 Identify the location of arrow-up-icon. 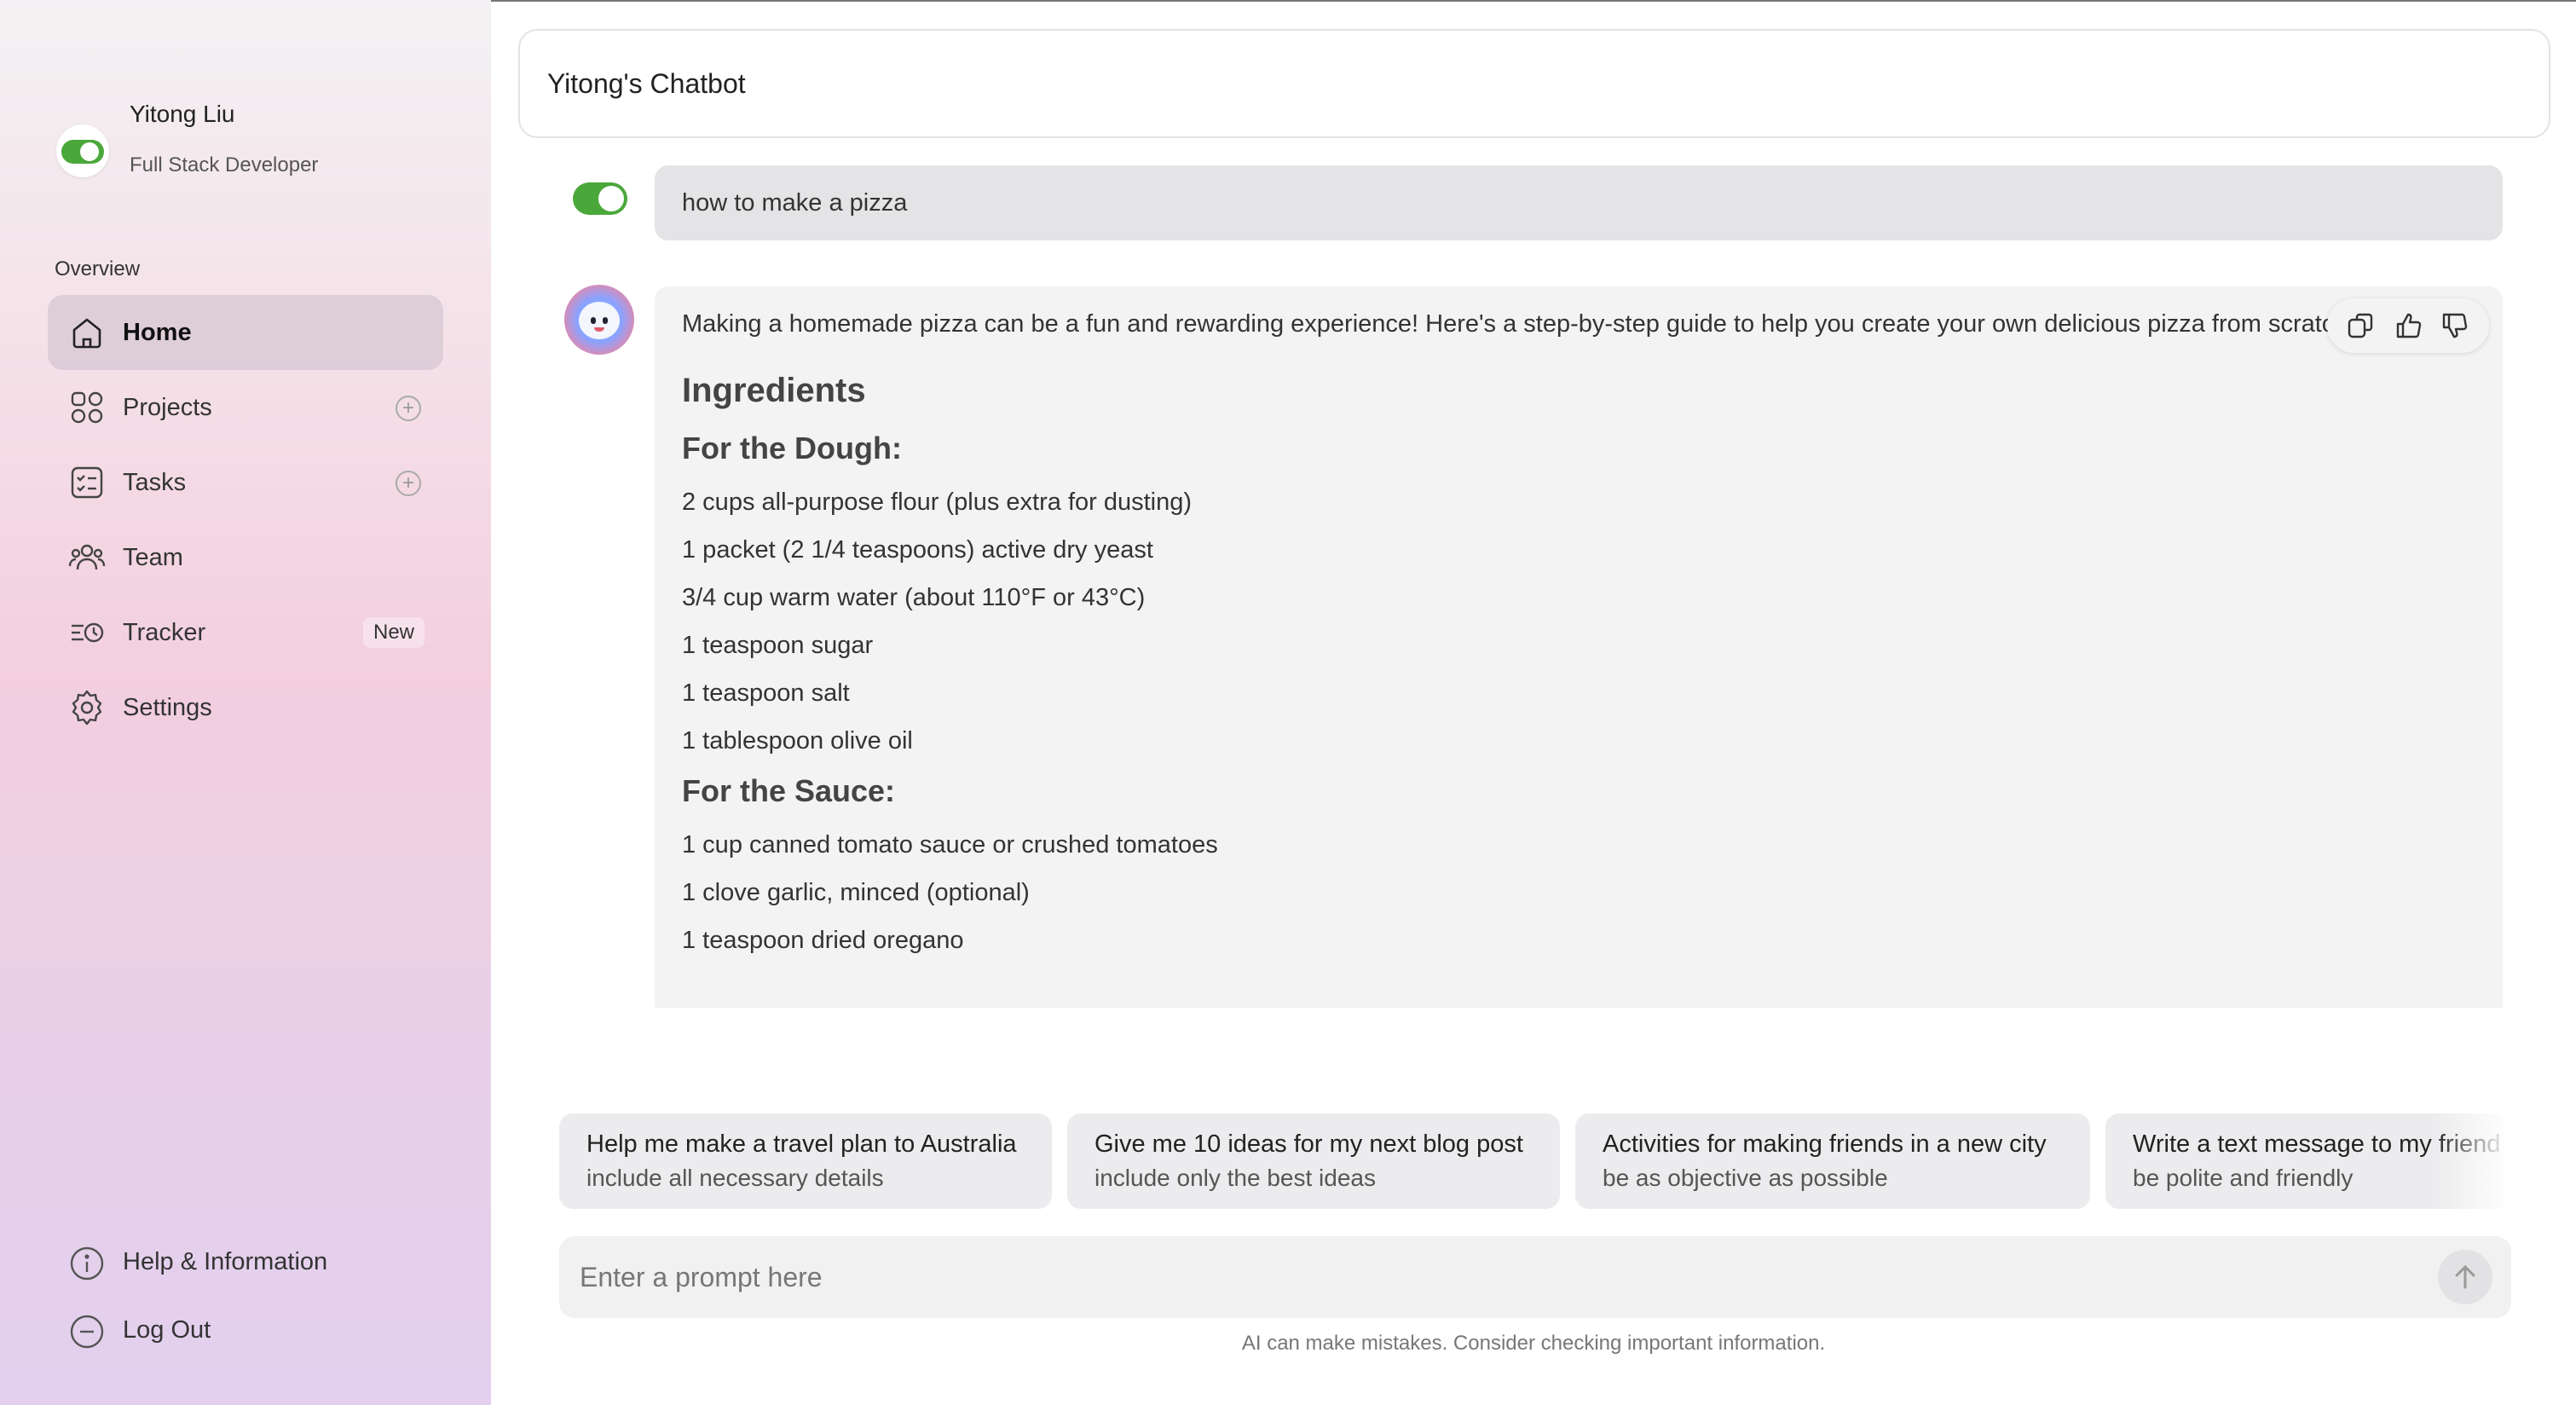
(2465, 1277).